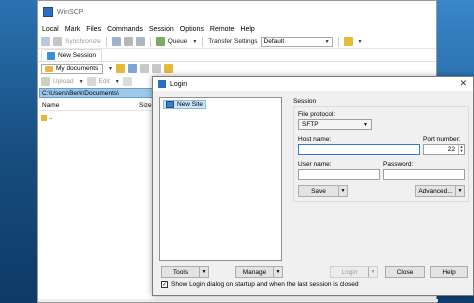 The width and height of the screenshot is (474, 303). What do you see at coordinates (50, 29) in the screenshot?
I see `menu-local: Local` at bounding box center [50, 29].